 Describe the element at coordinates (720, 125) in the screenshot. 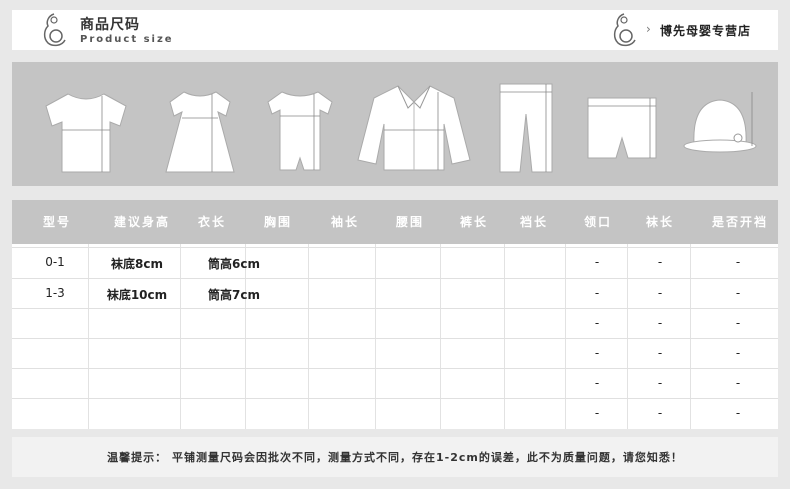

I see `hat-icon` at that location.